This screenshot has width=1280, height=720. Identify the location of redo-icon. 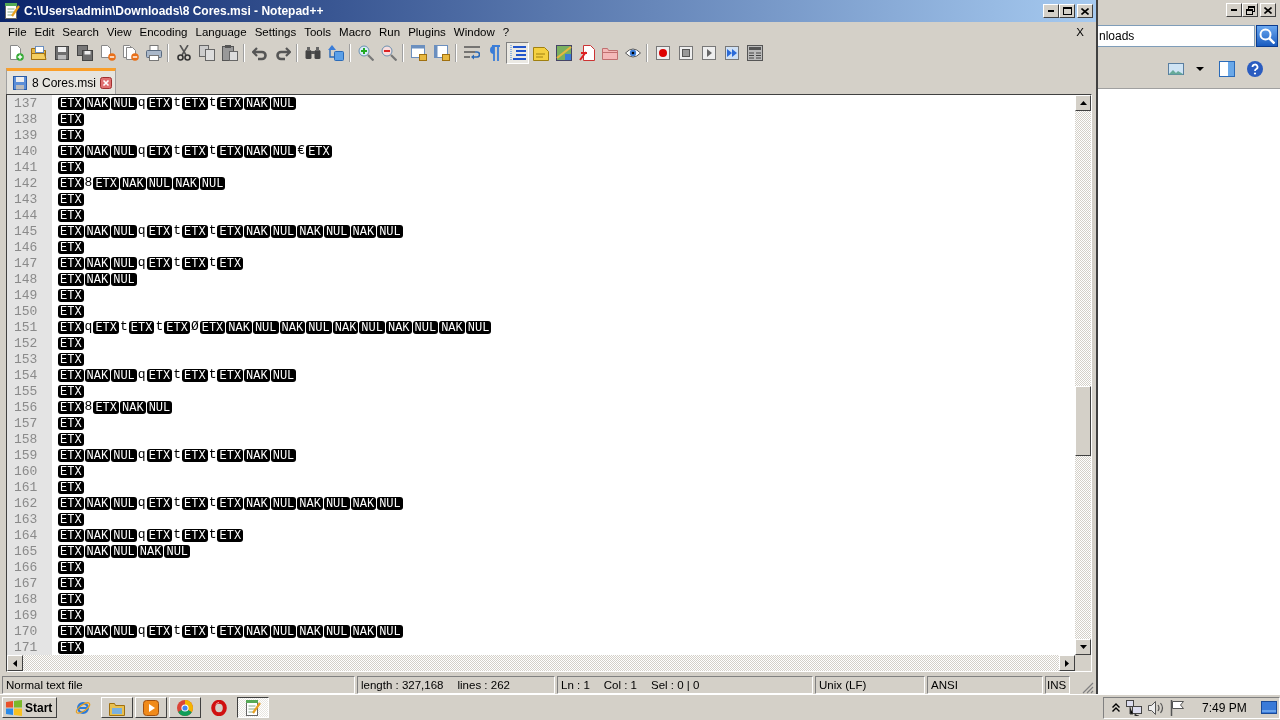
(282, 53).